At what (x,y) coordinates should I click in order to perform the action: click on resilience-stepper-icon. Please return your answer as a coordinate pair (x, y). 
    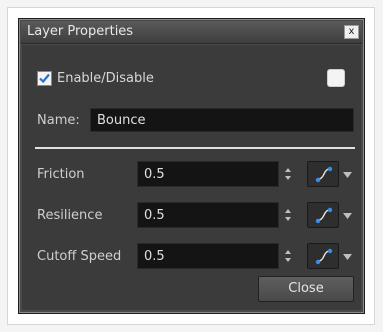
    Looking at the image, I should click on (288, 215).